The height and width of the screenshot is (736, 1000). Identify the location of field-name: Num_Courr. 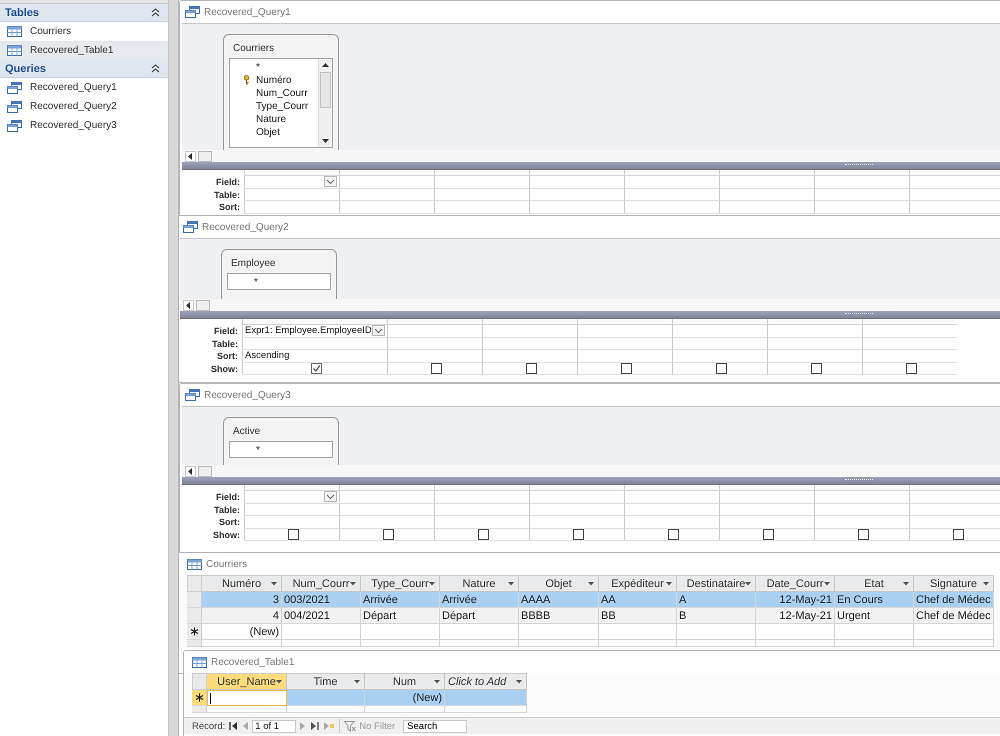
(282, 93).